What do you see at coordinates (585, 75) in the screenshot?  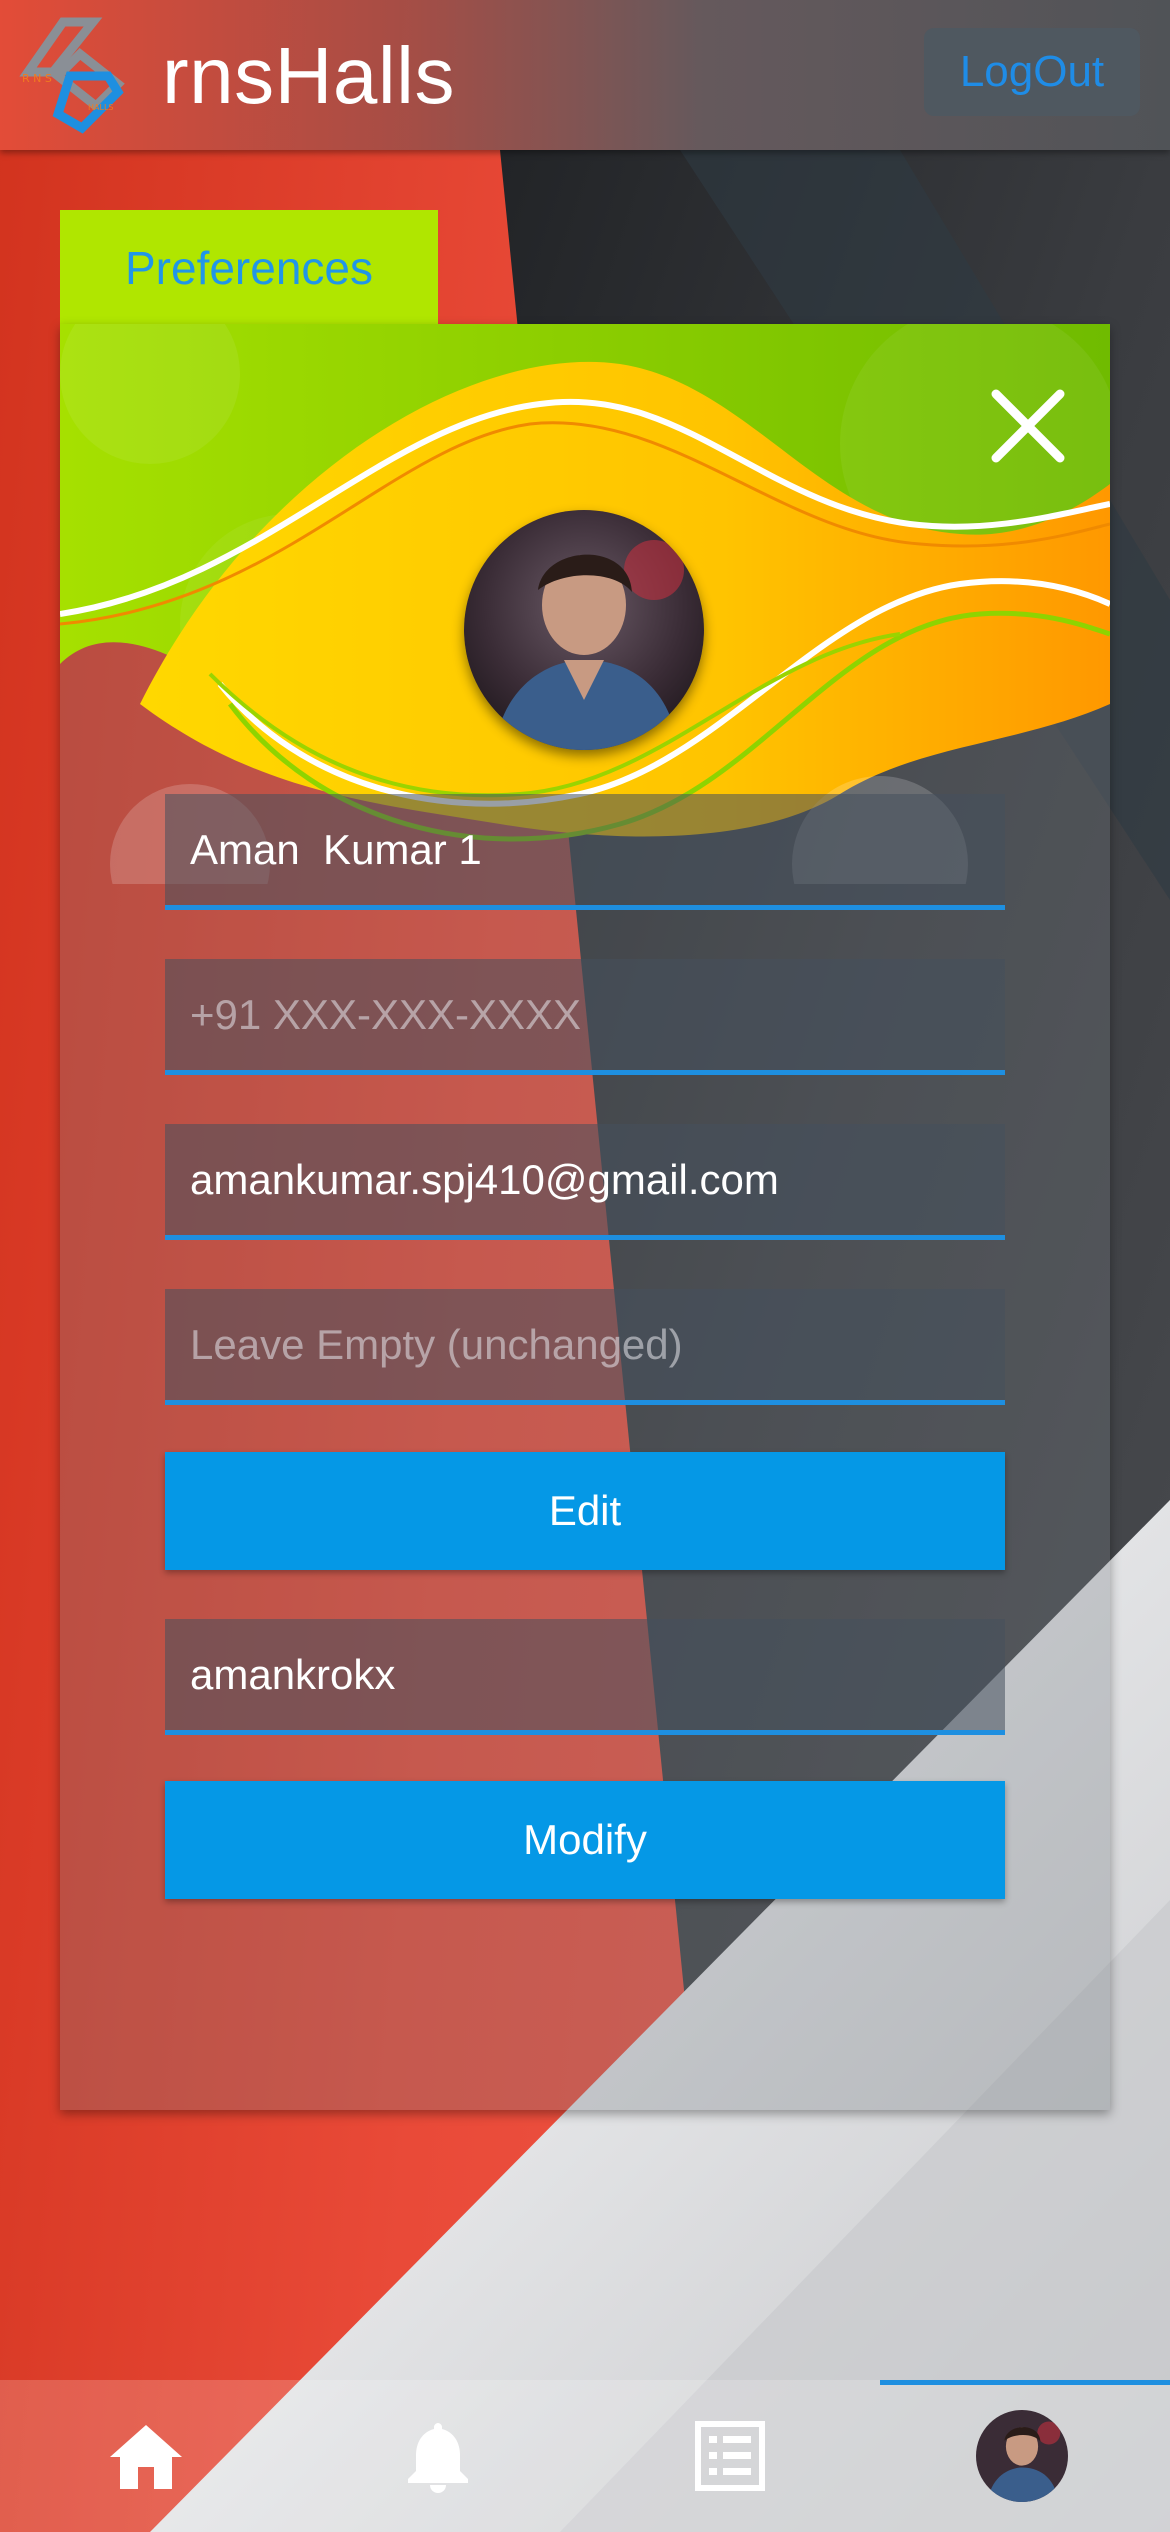 I see `top-app-bar: R N S HALLS rnsHalls LogOut` at bounding box center [585, 75].